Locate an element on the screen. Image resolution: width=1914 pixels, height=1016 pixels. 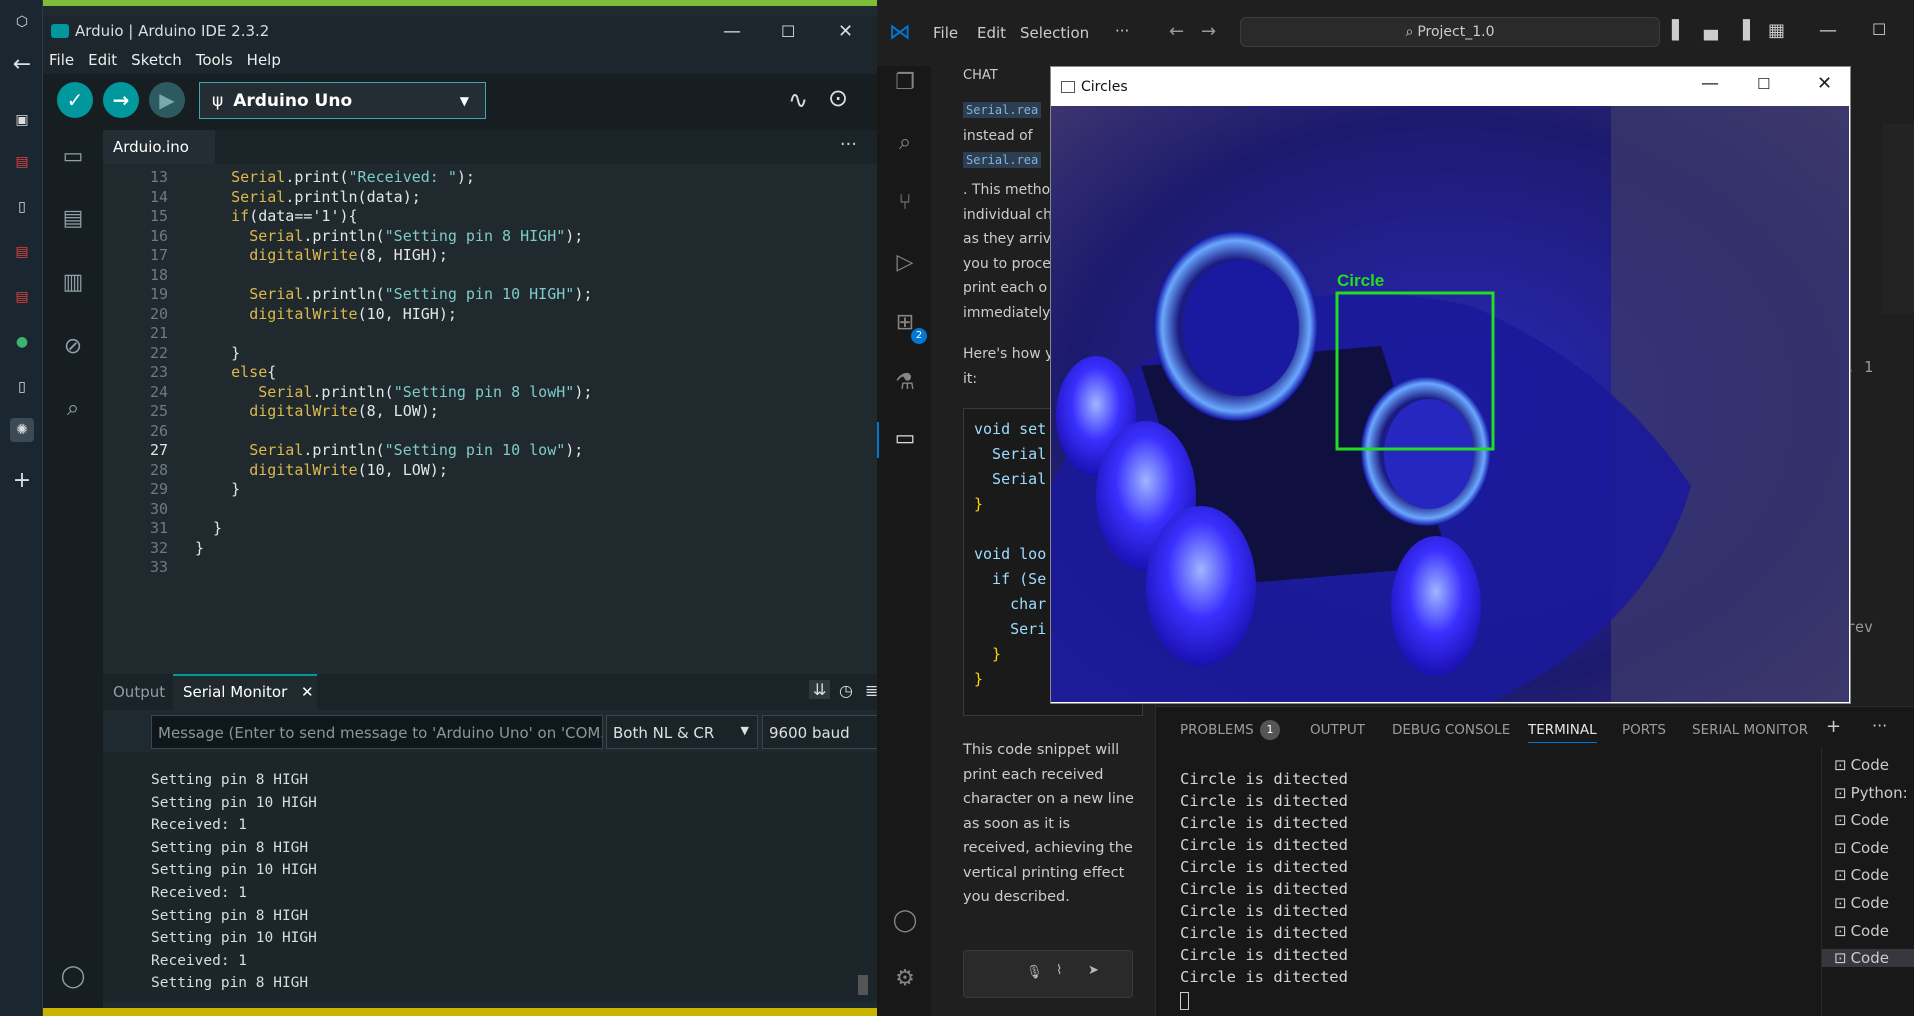
tab-output: OUTPUT is located at coordinates (1337, 730).